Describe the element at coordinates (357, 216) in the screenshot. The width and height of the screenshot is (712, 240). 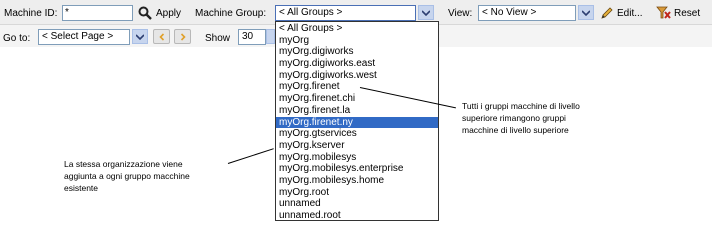
I see `dropdown-option: unnamed.root` at that location.